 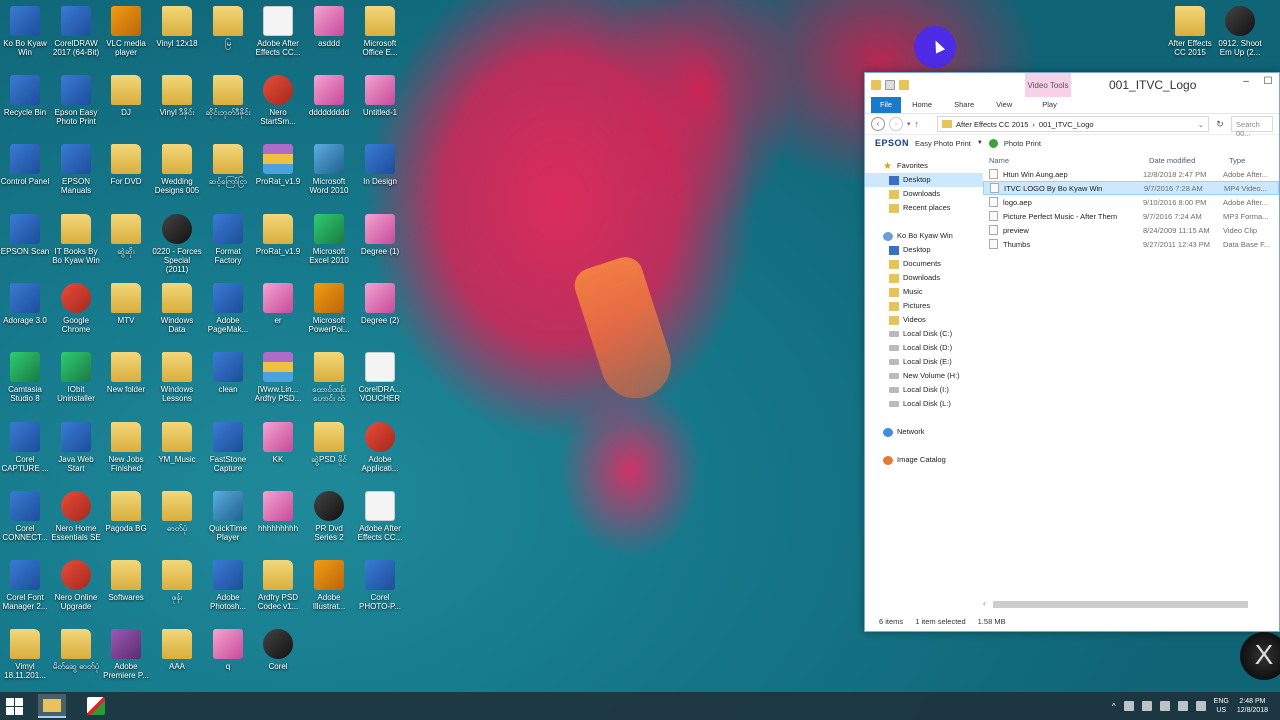 I want to click on desktop-shortcut: Ko Bo Kyaw Win, so click(x=25, y=31).